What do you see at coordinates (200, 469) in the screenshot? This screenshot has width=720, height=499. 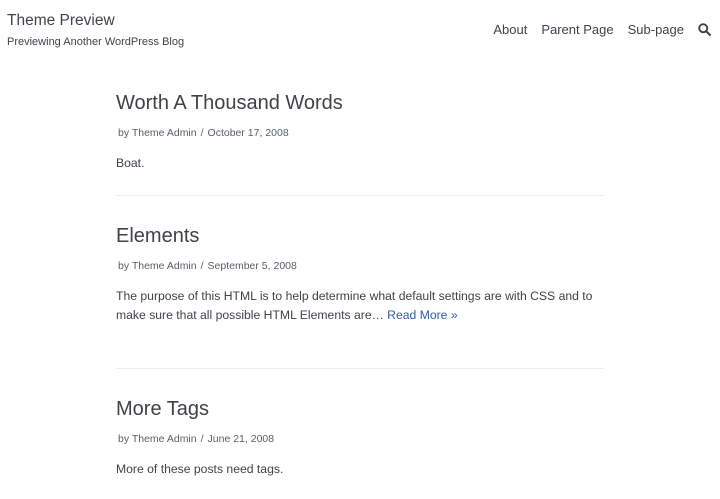 I see `excerpt-text: More of these posts need tags.` at bounding box center [200, 469].